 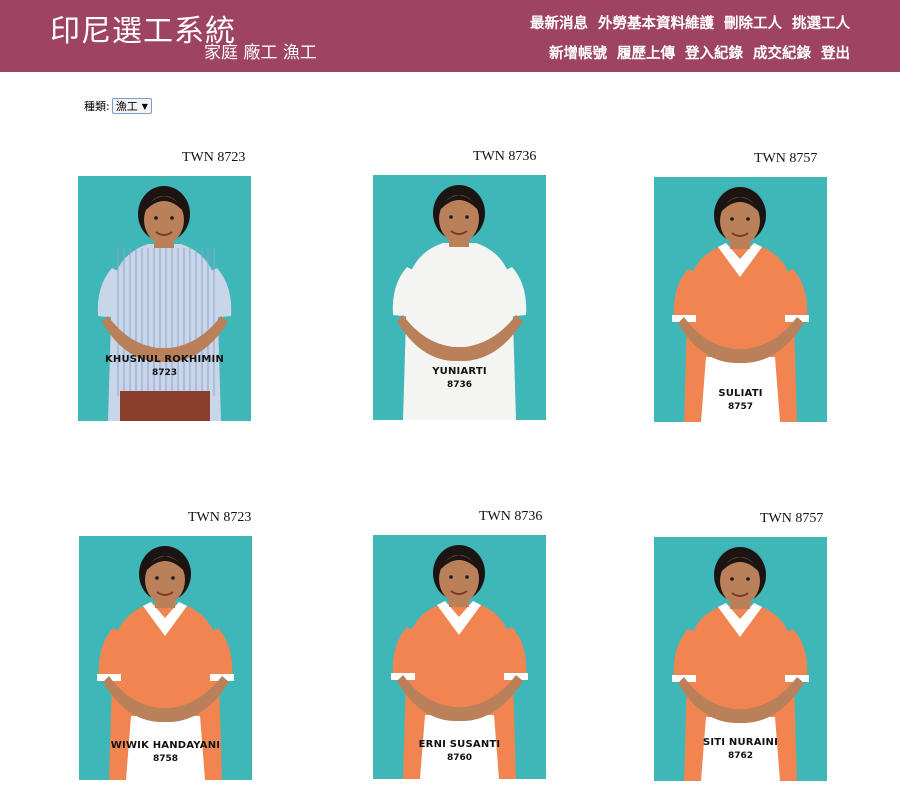 What do you see at coordinates (164, 373) in the screenshot?
I see `worker-number: 8723` at bounding box center [164, 373].